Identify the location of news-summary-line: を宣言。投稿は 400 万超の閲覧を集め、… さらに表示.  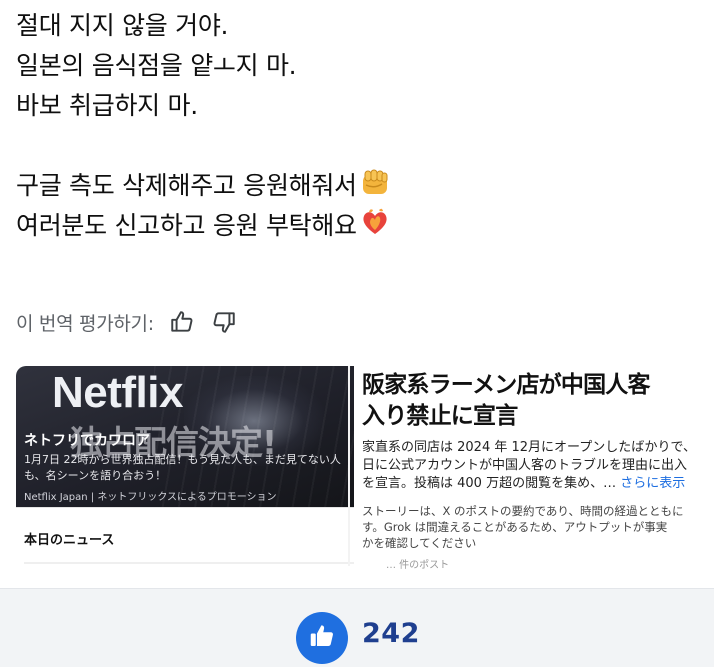
(538, 484).